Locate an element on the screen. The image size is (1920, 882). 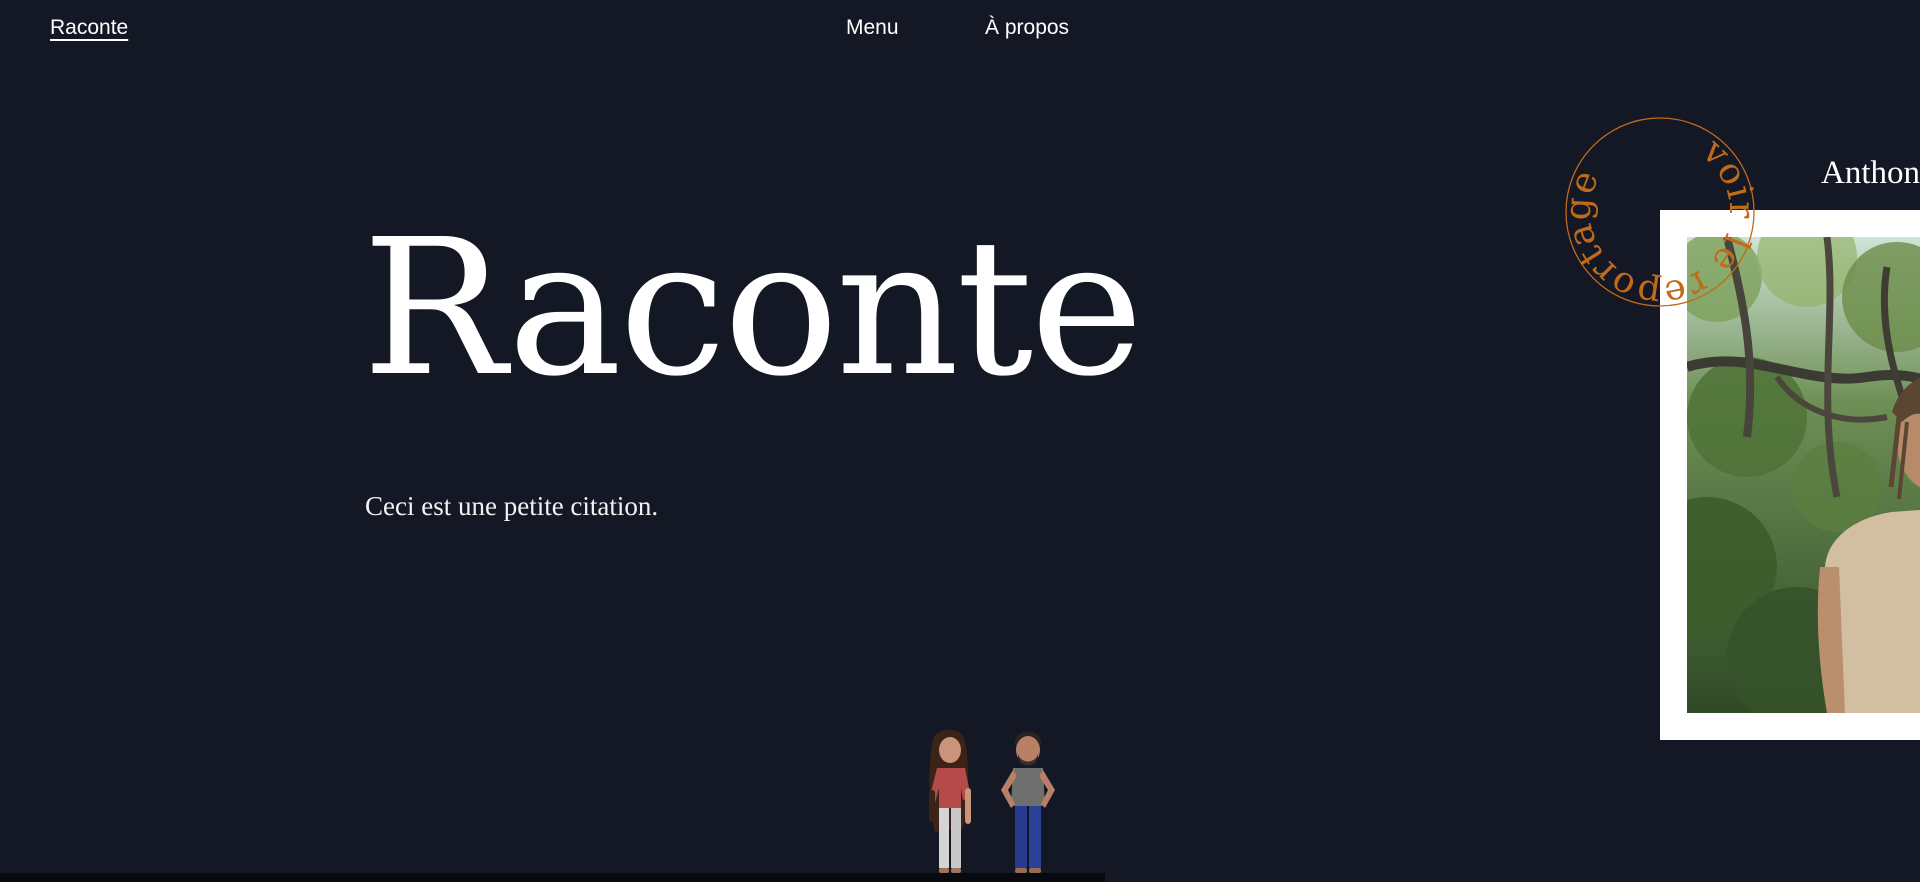
hero-quote: Ceci est une petite citation. is located at coordinates (512, 506).